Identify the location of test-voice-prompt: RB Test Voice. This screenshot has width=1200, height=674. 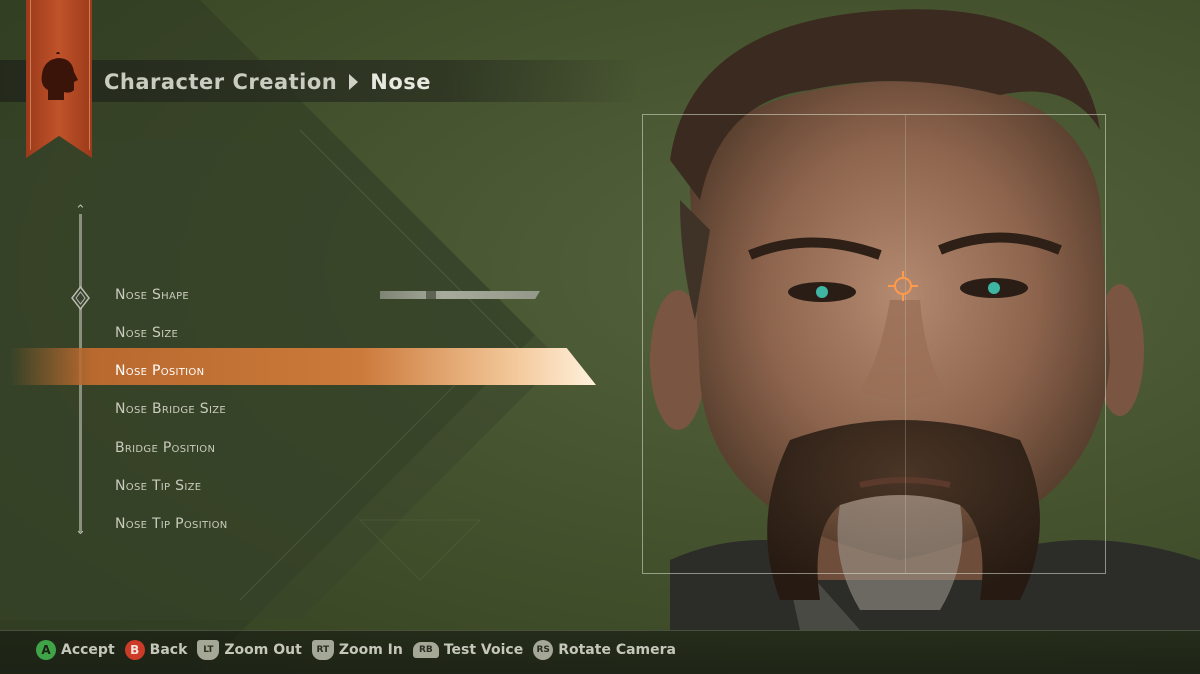
(468, 650).